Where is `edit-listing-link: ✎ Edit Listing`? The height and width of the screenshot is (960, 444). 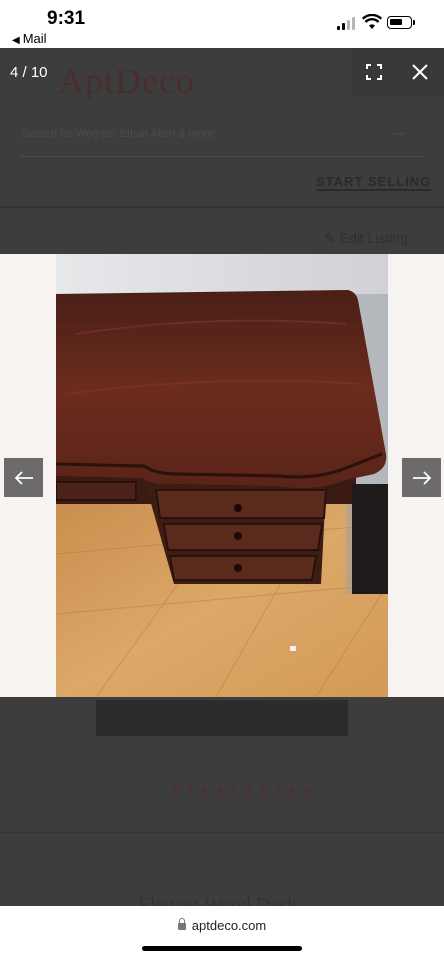 edit-listing-link: ✎ Edit Listing is located at coordinates (366, 238).